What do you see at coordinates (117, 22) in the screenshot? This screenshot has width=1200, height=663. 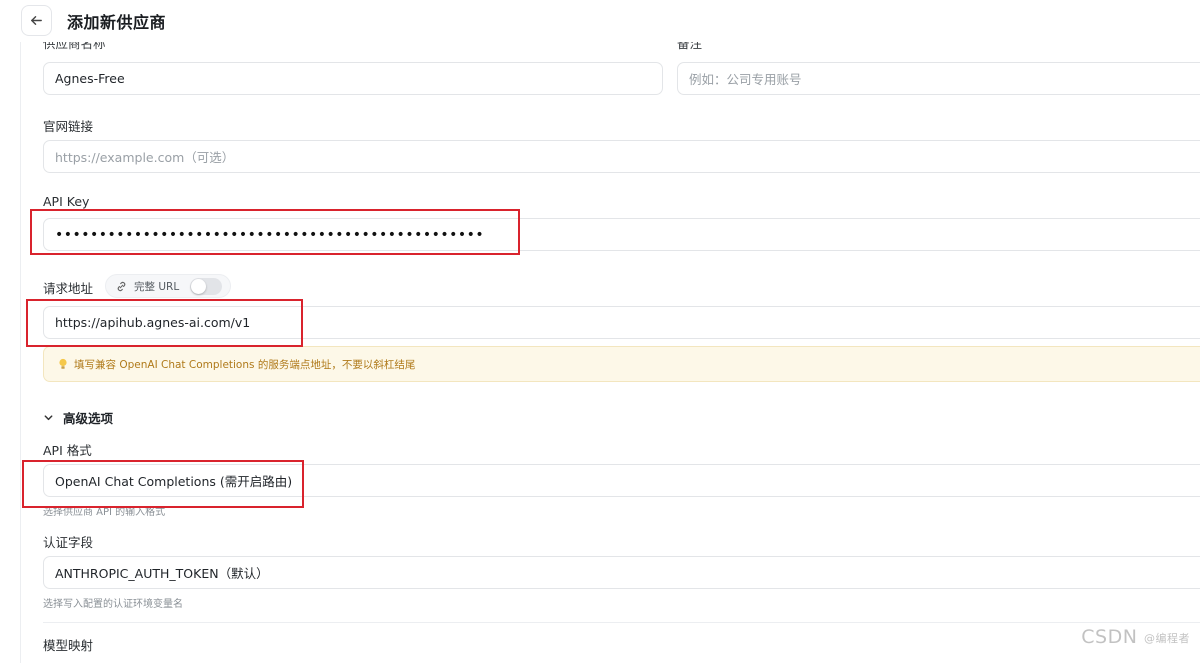 I see `page-title: 添加新供应商` at bounding box center [117, 22].